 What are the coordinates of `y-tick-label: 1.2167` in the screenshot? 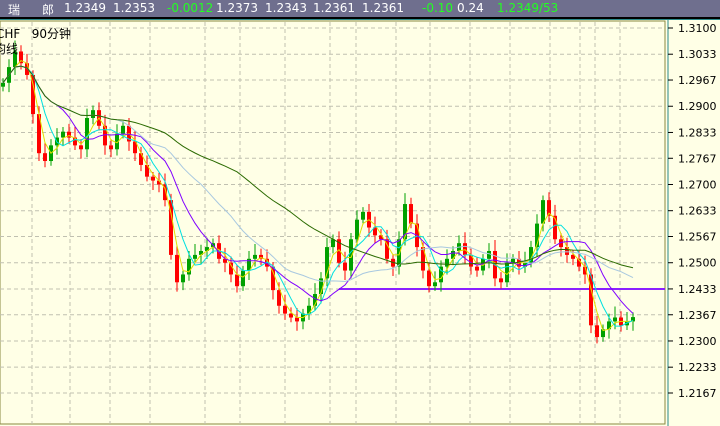 It's located at (697, 393).